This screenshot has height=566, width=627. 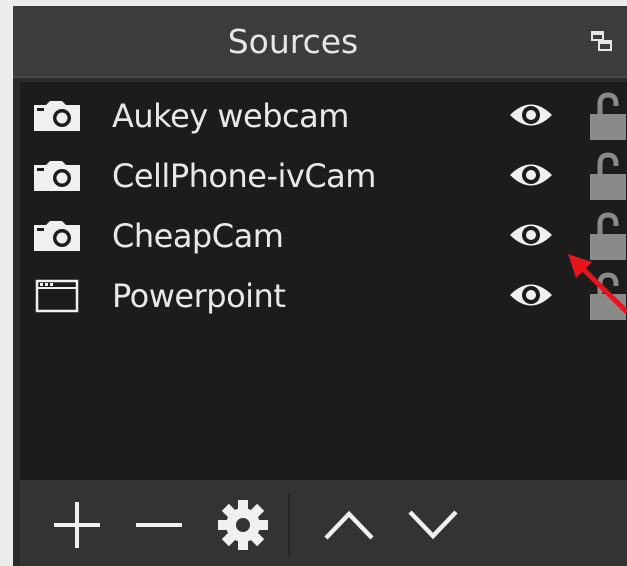 What do you see at coordinates (433, 525) in the screenshot?
I see `chevron-down-icon` at bounding box center [433, 525].